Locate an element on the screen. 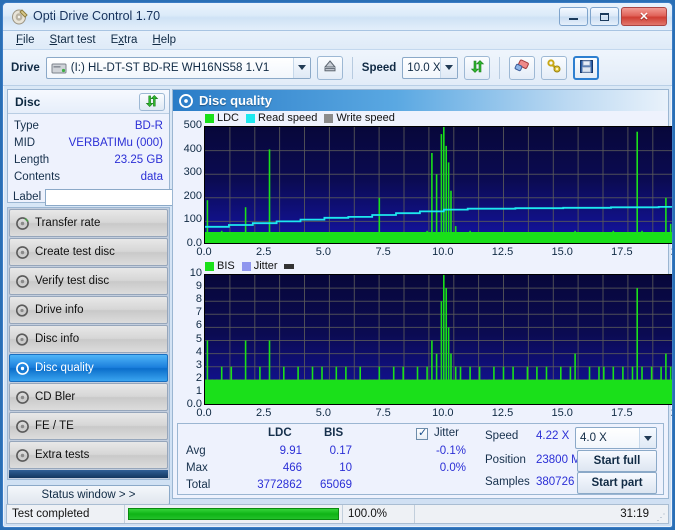 The height and width of the screenshot is (530, 675). sidebar-item-label: CD Bler is located at coordinates (55, 397).